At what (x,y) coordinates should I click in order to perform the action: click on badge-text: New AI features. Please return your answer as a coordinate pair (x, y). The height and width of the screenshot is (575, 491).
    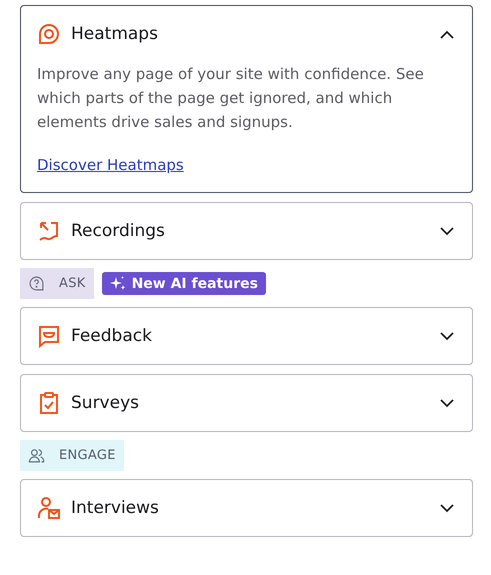
    Looking at the image, I should click on (195, 284).